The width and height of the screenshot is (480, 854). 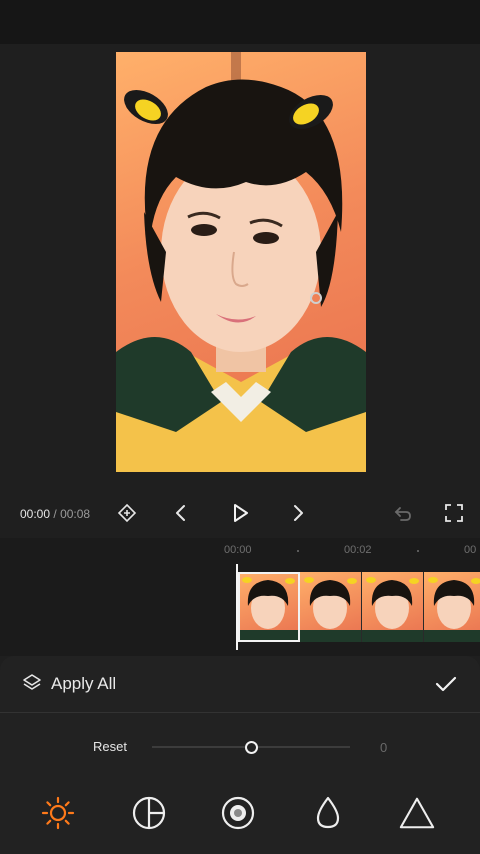 I want to click on confirm-check-icon, so click(x=446, y=684).